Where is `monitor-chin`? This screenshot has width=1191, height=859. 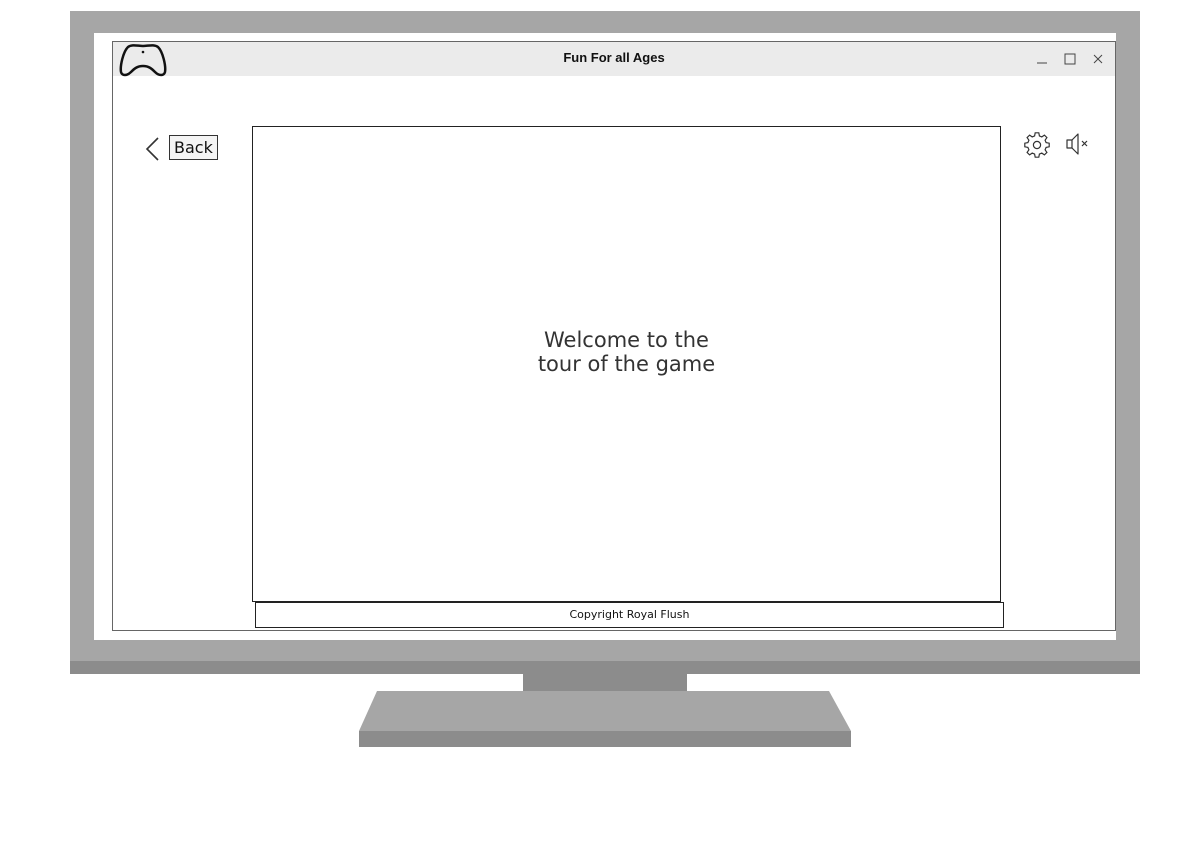 monitor-chin is located at coordinates (605, 667).